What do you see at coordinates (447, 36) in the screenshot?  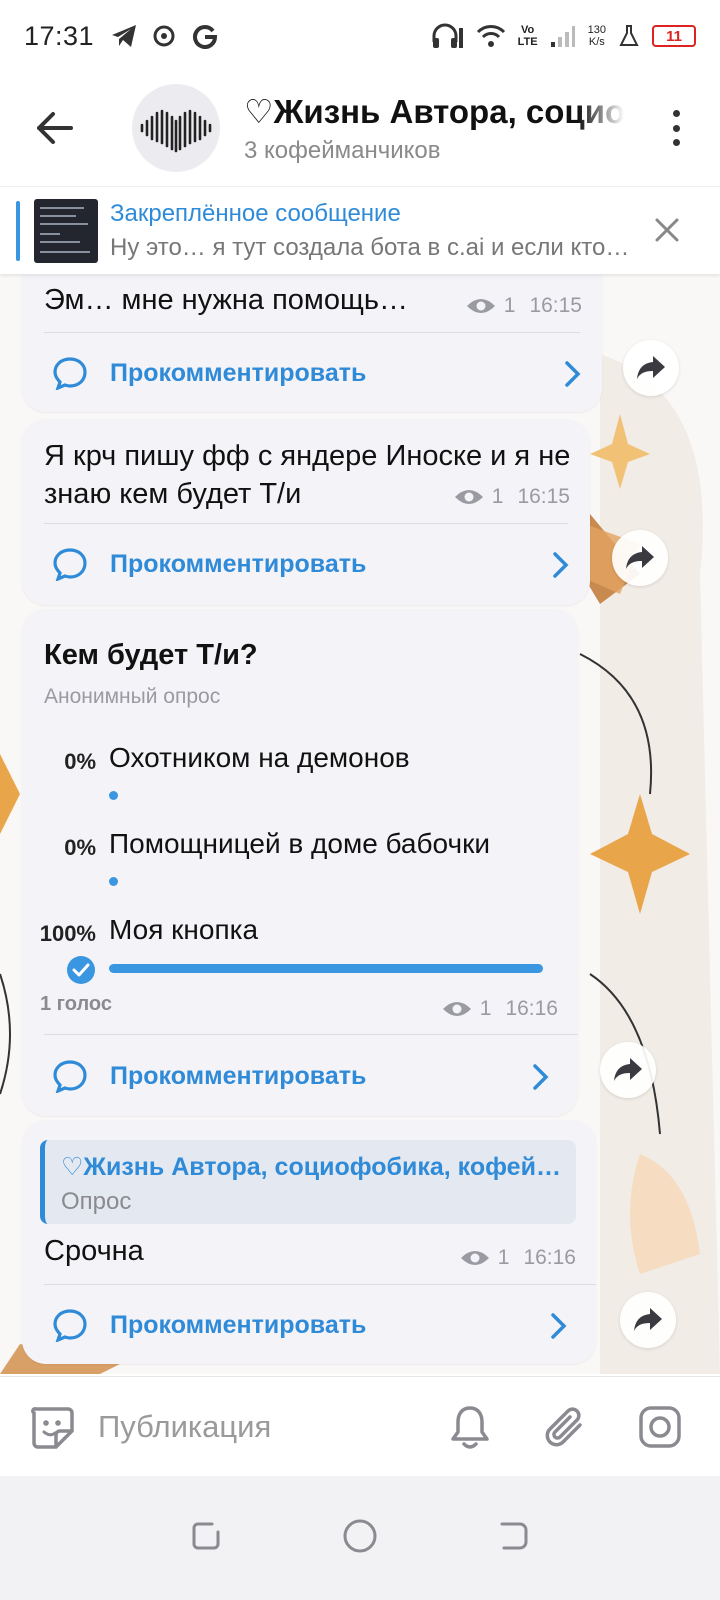 I see `headset-icon` at bounding box center [447, 36].